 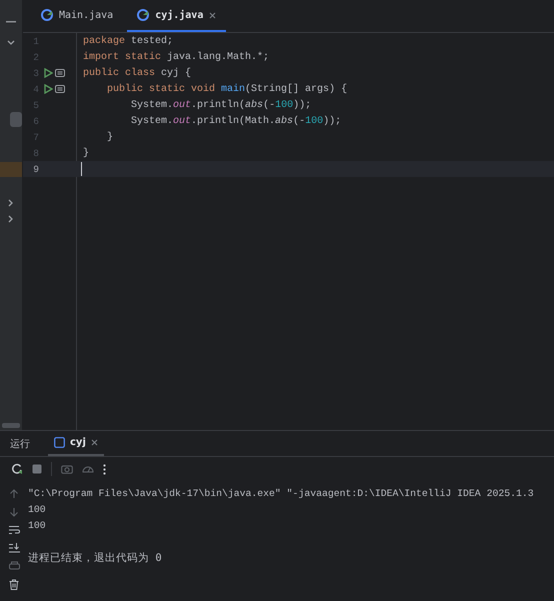 What do you see at coordinates (76, 443) in the screenshot?
I see `run-tab: cyj` at bounding box center [76, 443].